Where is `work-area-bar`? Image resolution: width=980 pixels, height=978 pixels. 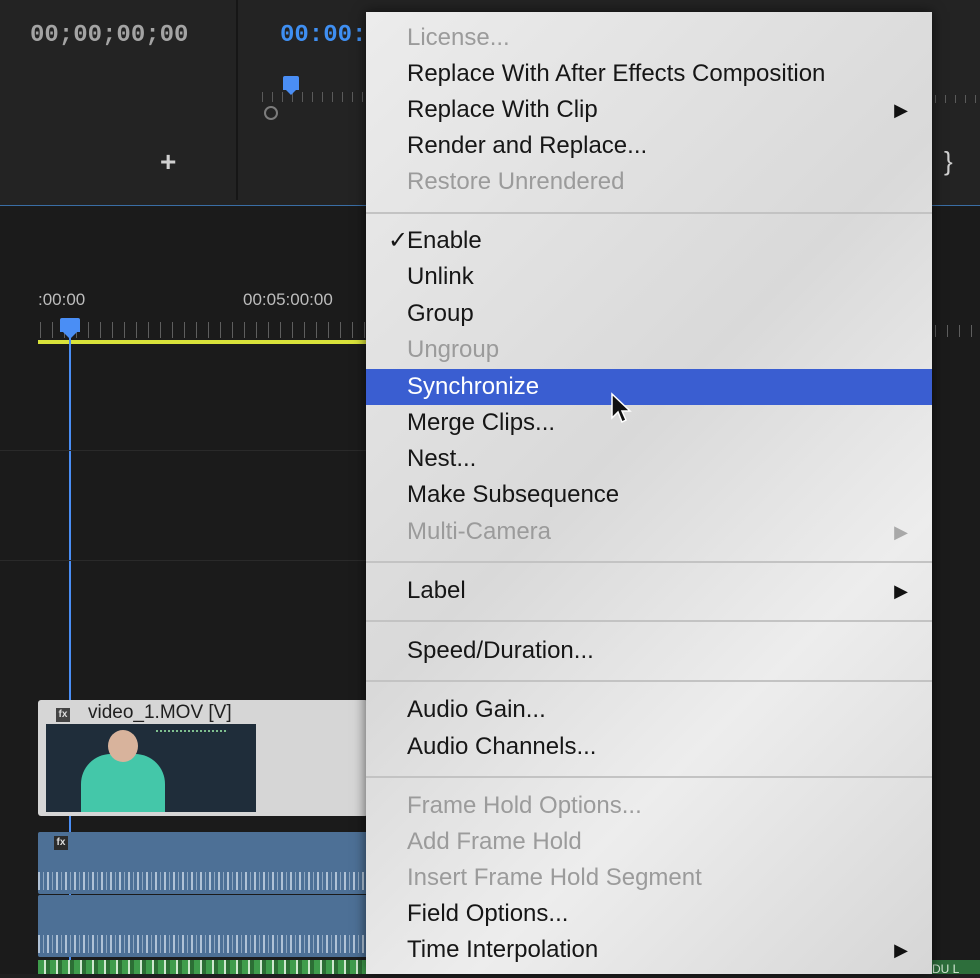 work-area-bar is located at coordinates (203, 342).